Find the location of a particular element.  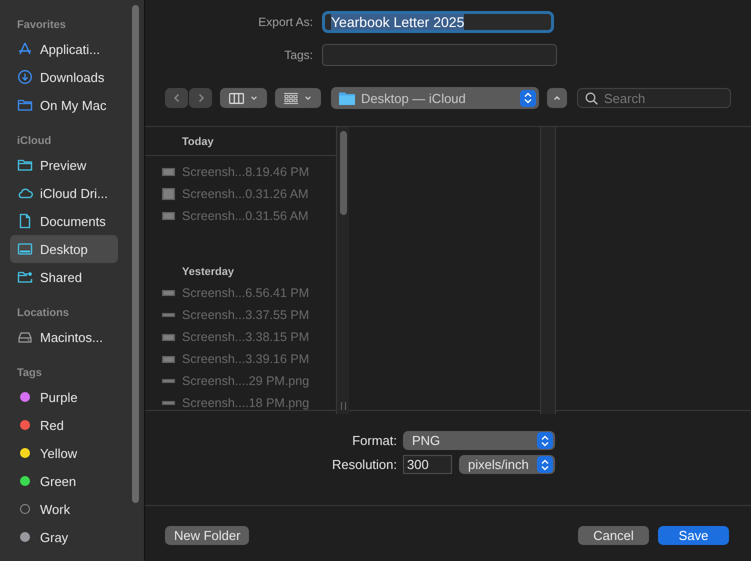

sidebar-item: Shared is located at coordinates (64, 277).